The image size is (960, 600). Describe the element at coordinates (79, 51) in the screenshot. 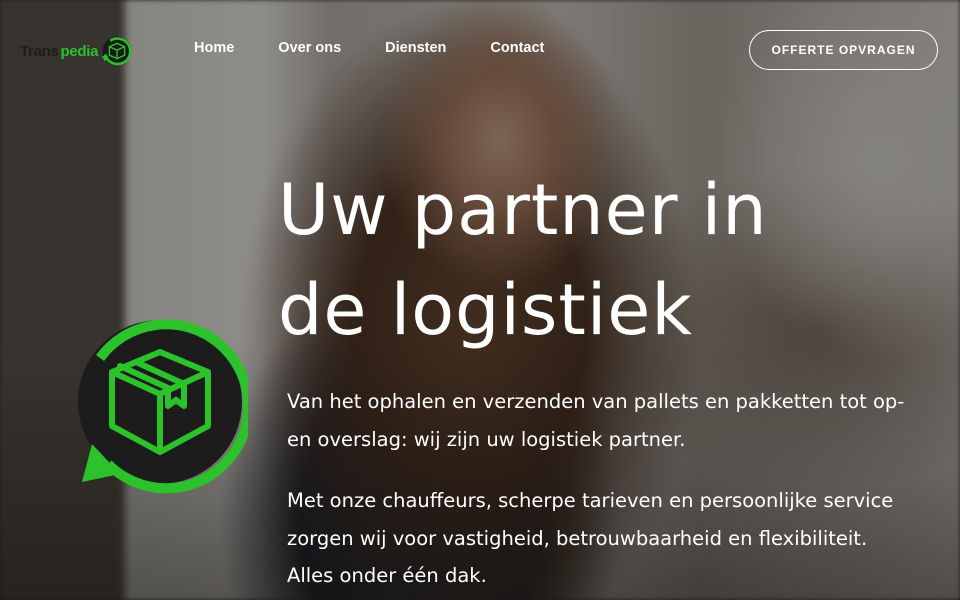

I see `logo-text-pedia: pedia` at that location.